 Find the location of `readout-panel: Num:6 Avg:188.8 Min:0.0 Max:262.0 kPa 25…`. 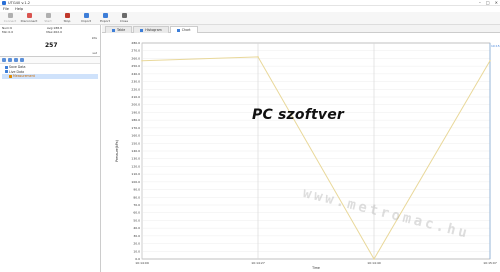

readout-panel: Num:6 Avg:188.8 Min:0.0 Max:262.0 kPa 25… is located at coordinates (50, 41).